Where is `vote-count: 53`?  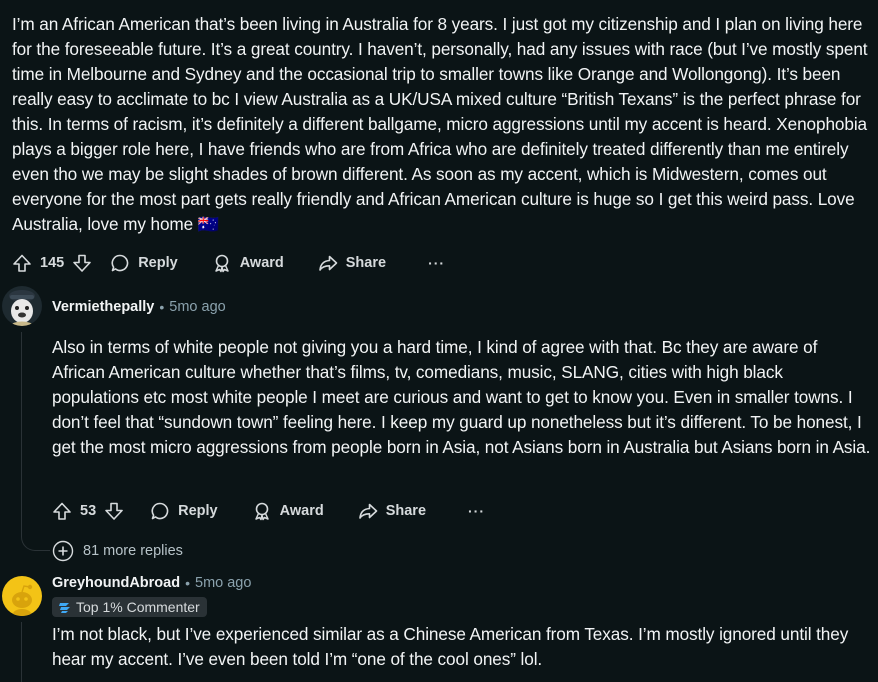 vote-count: 53 is located at coordinates (88, 511).